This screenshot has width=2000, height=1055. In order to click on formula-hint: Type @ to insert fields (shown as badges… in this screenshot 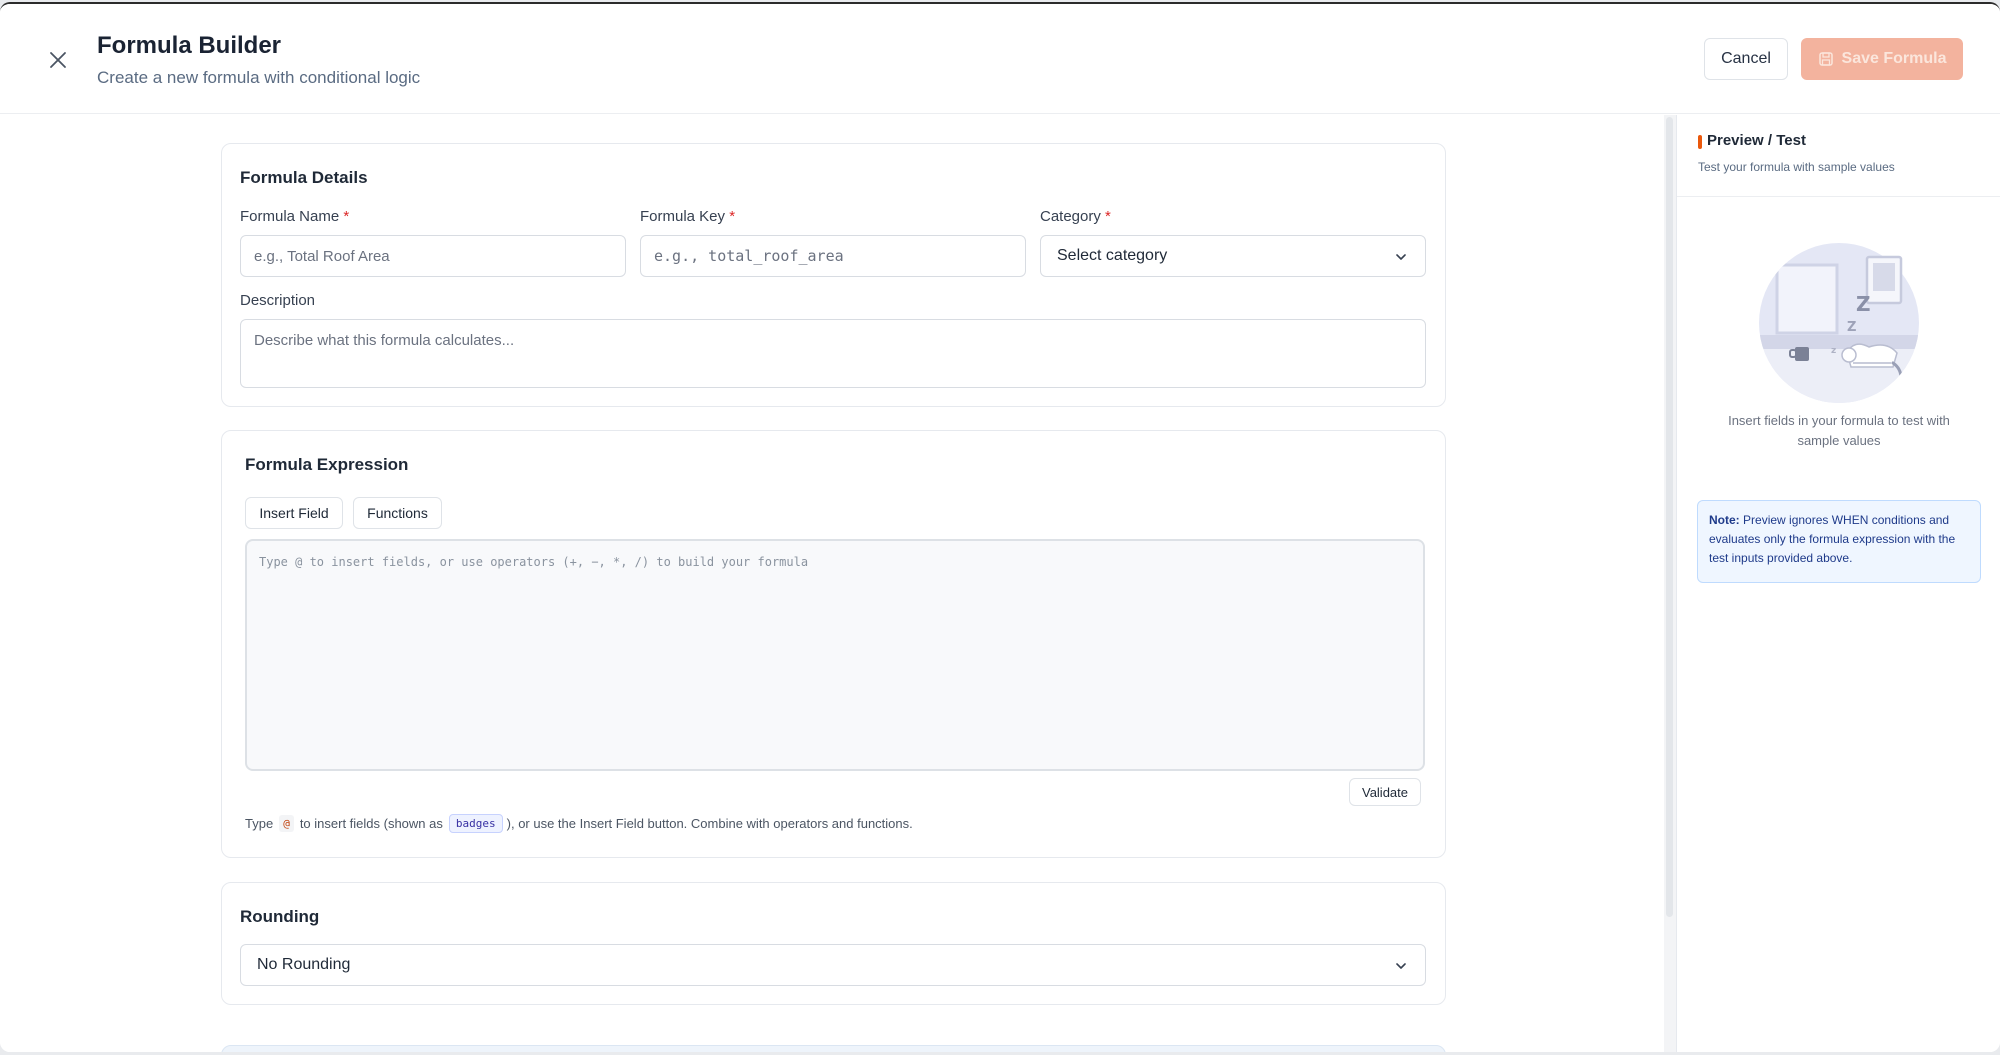, I will do `click(579, 823)`.